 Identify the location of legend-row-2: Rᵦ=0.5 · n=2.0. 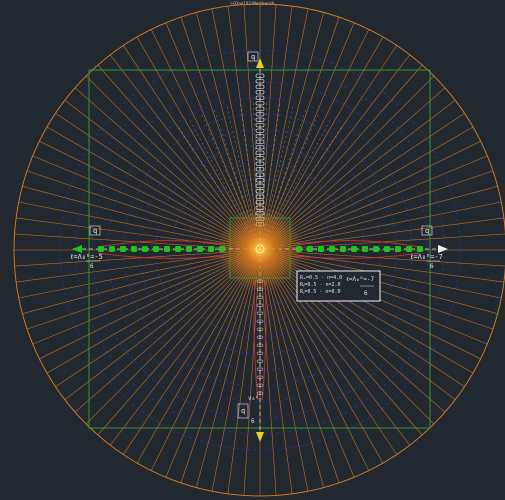
(320, 285).